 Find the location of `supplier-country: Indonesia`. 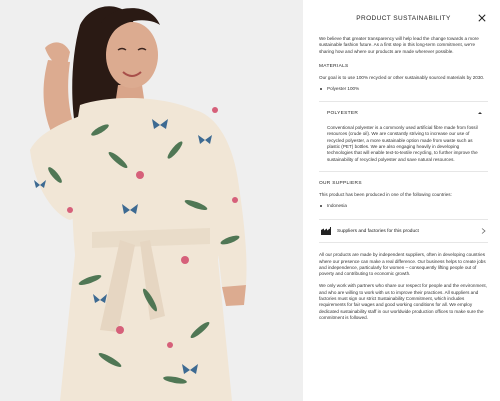

supplier-country: Indonesia is located at coordinates (403, 206).